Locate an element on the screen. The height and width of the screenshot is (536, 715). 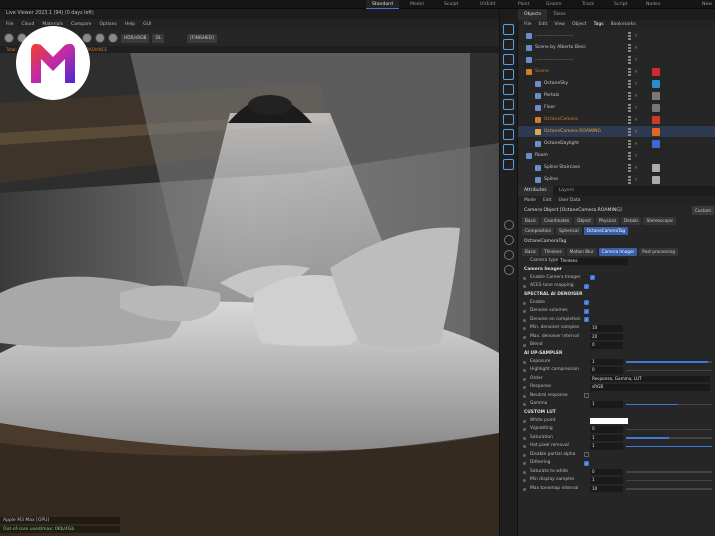
property-tab: Coordinates is located at coordinates (557, 221).